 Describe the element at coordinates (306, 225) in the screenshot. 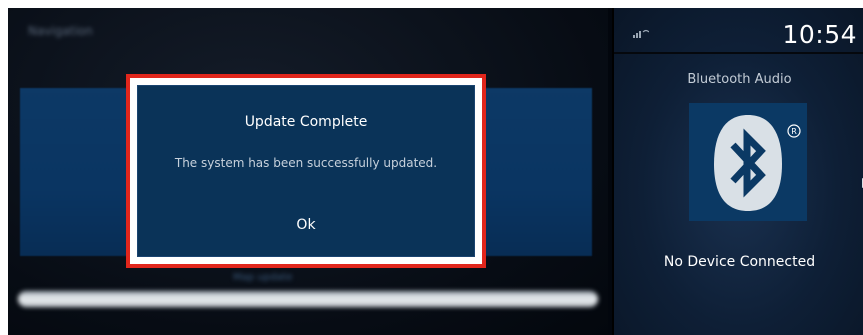

I see `ok-button: Ok` at that location.